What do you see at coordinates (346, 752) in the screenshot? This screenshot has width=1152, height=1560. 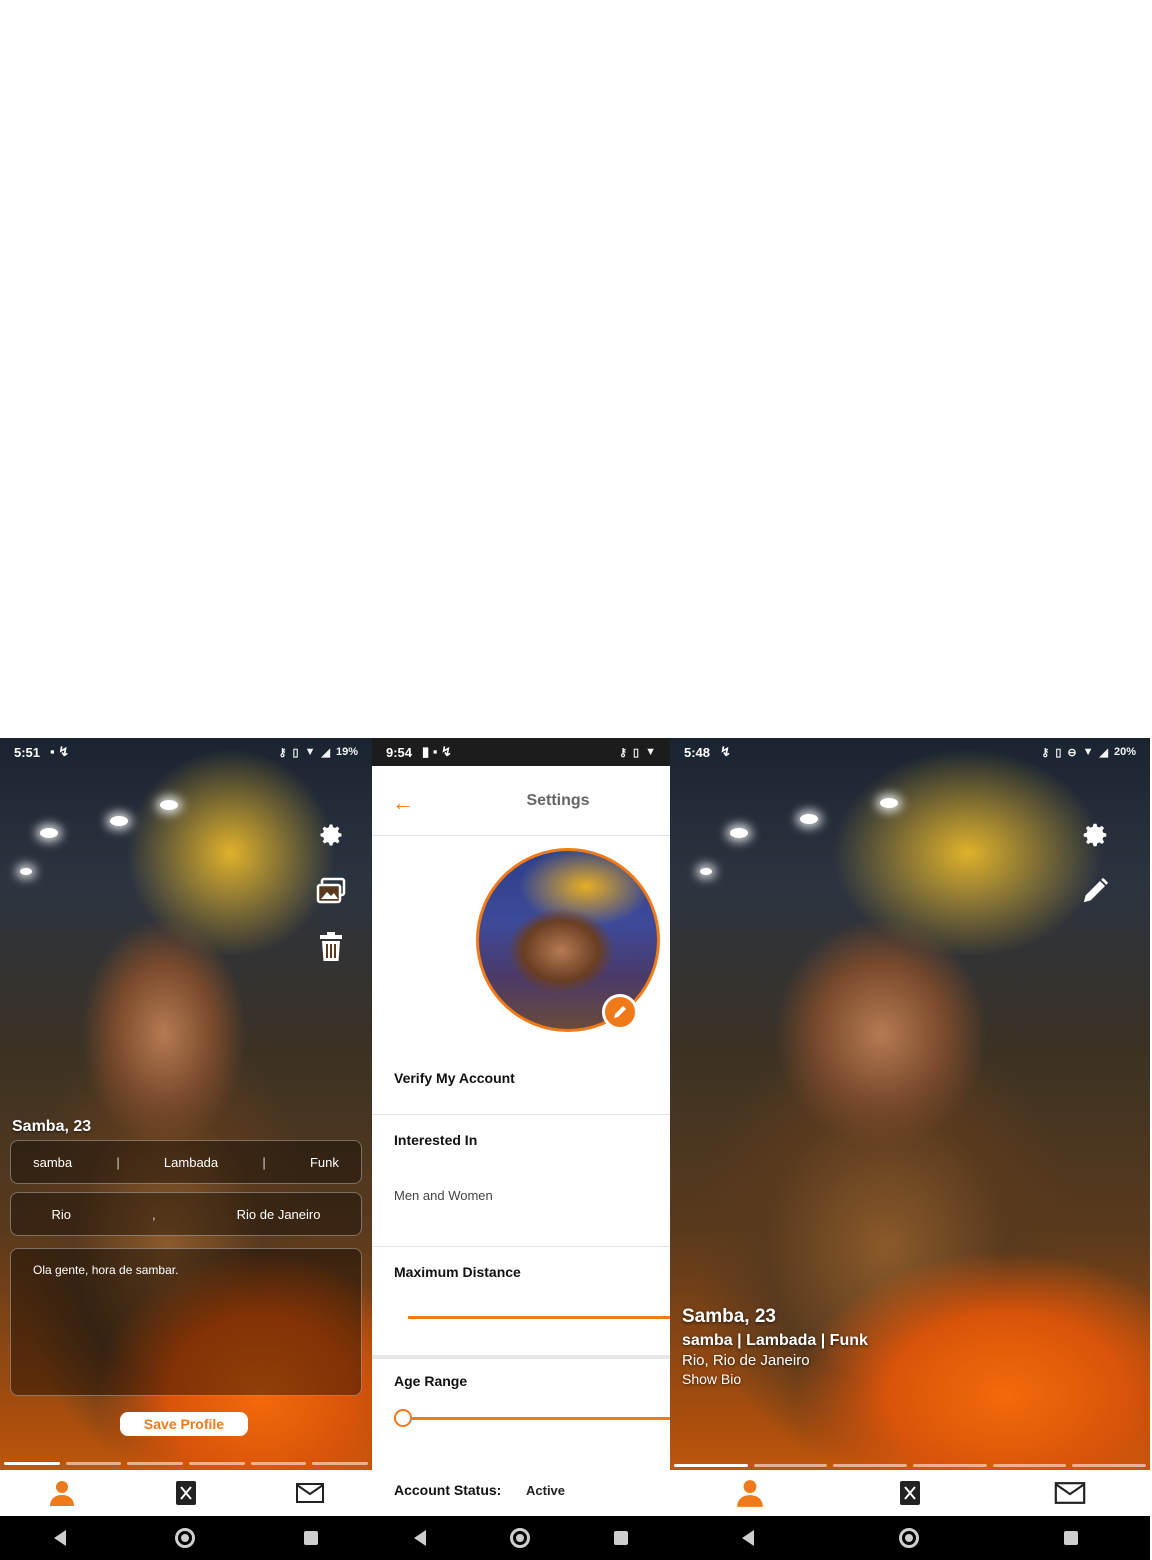 I see `battery-level: 19%` at bounding box center [346, 752].